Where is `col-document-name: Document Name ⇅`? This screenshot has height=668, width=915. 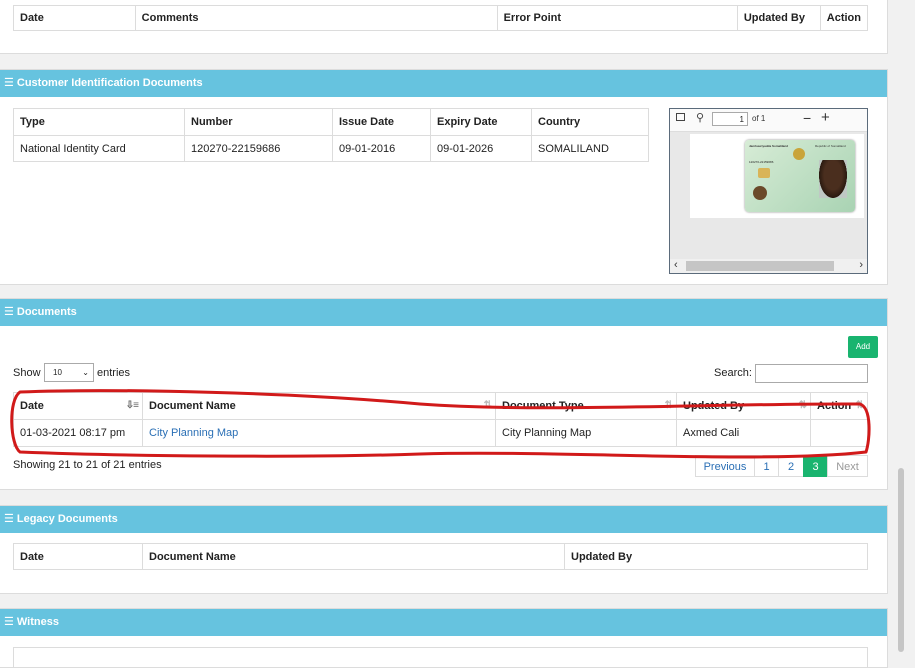 col-document-name: Document Name ⇅ is located at coordinates (319, 406).